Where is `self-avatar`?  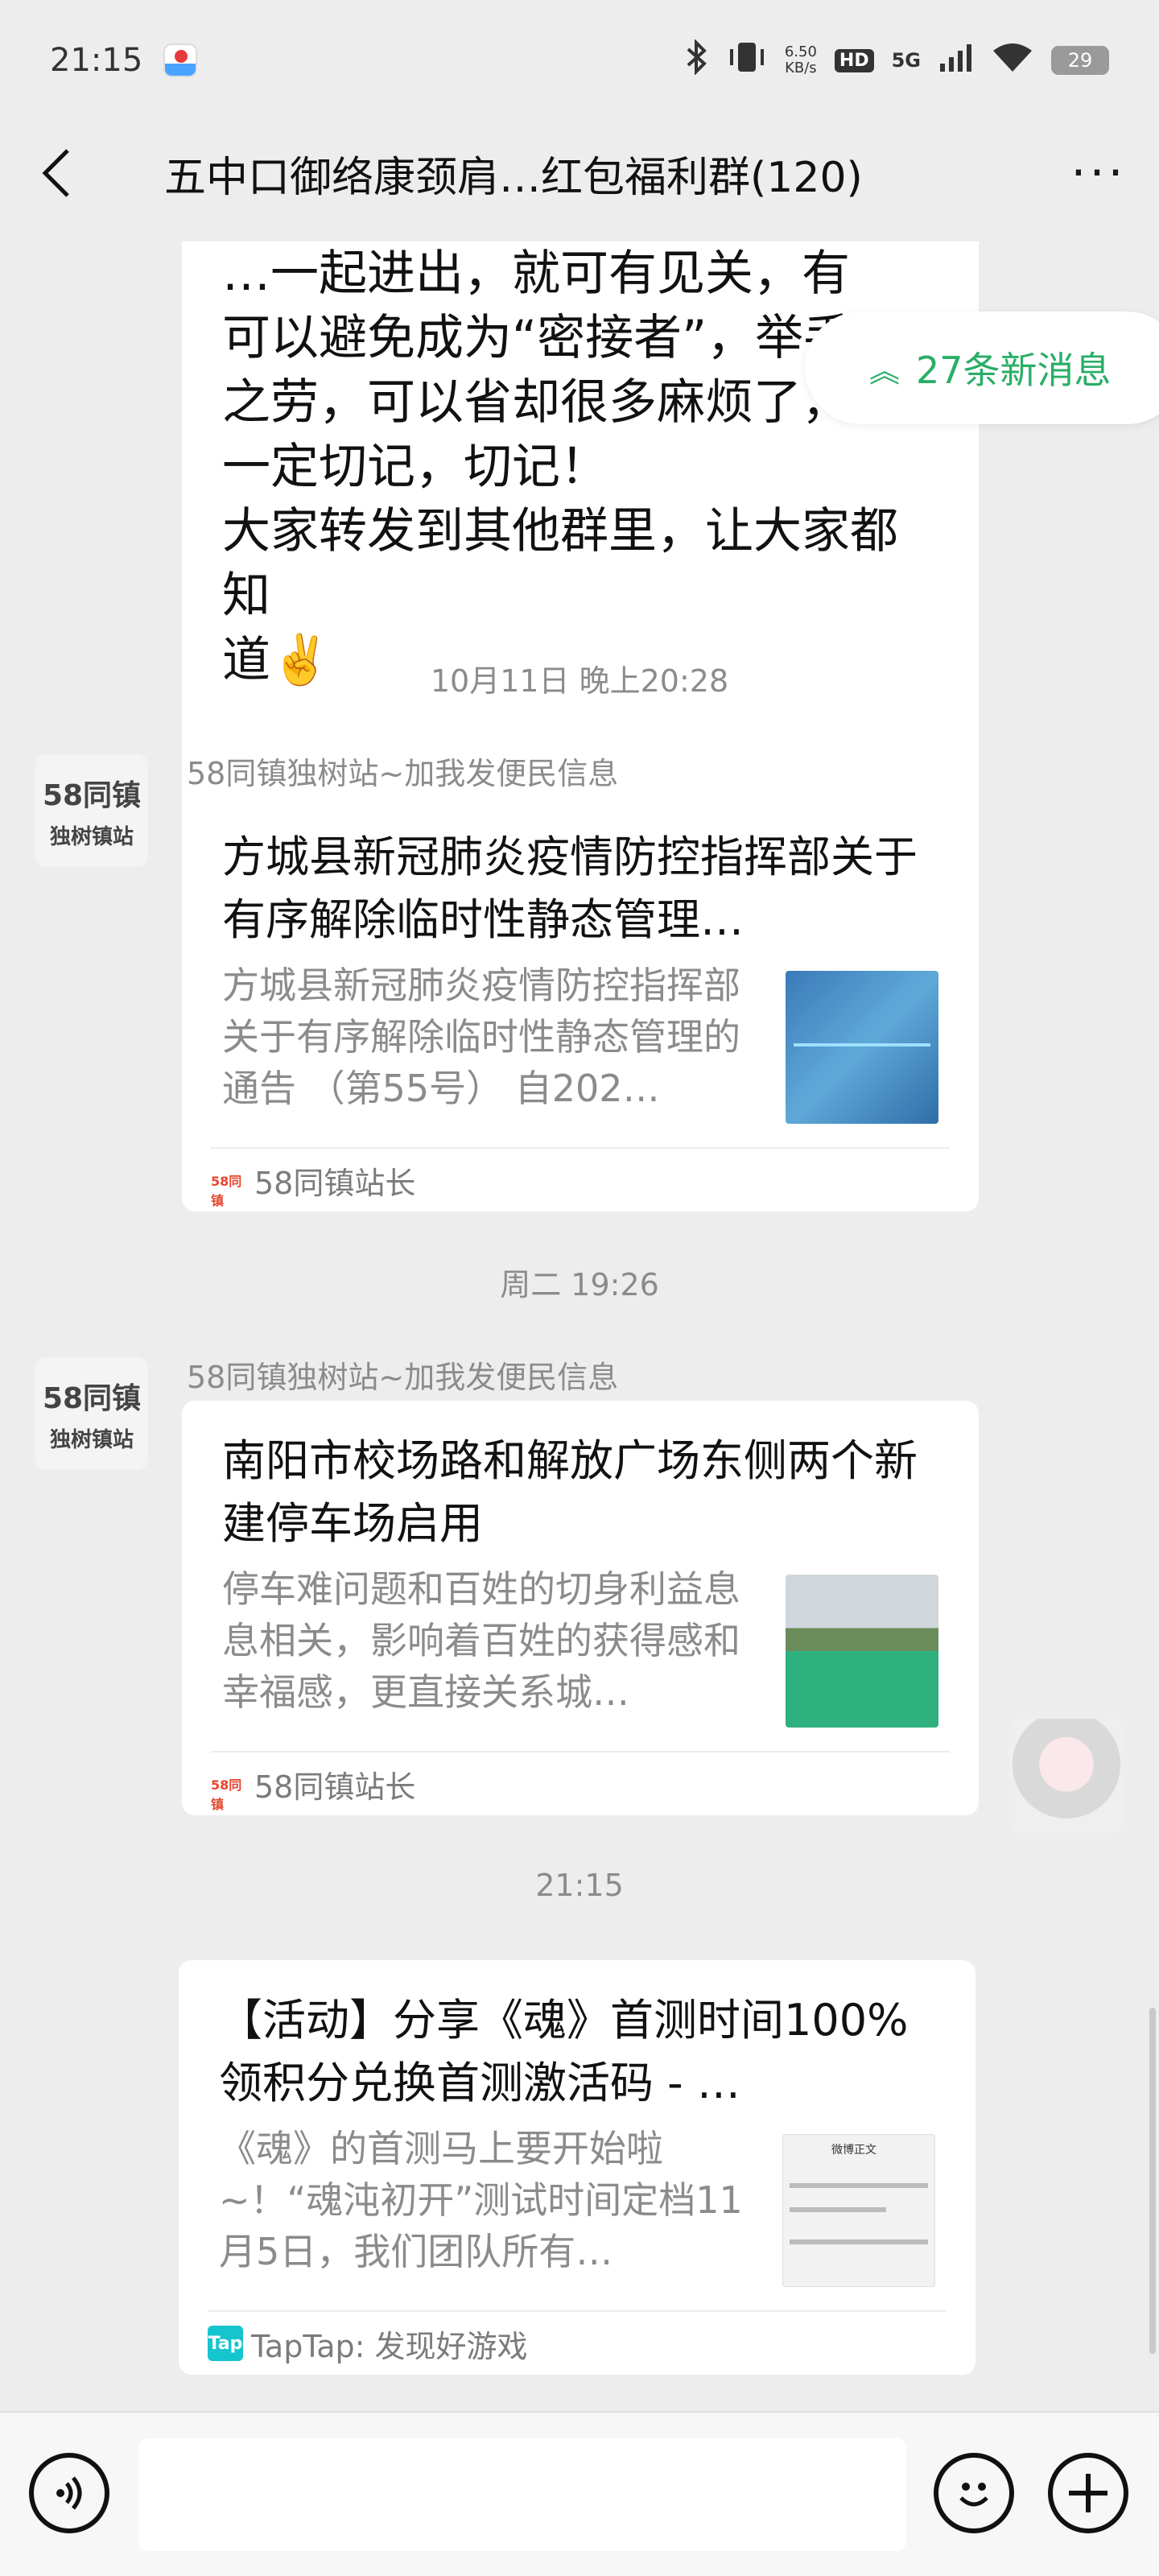
self-avatar is located at coordinates (1066, 1776).